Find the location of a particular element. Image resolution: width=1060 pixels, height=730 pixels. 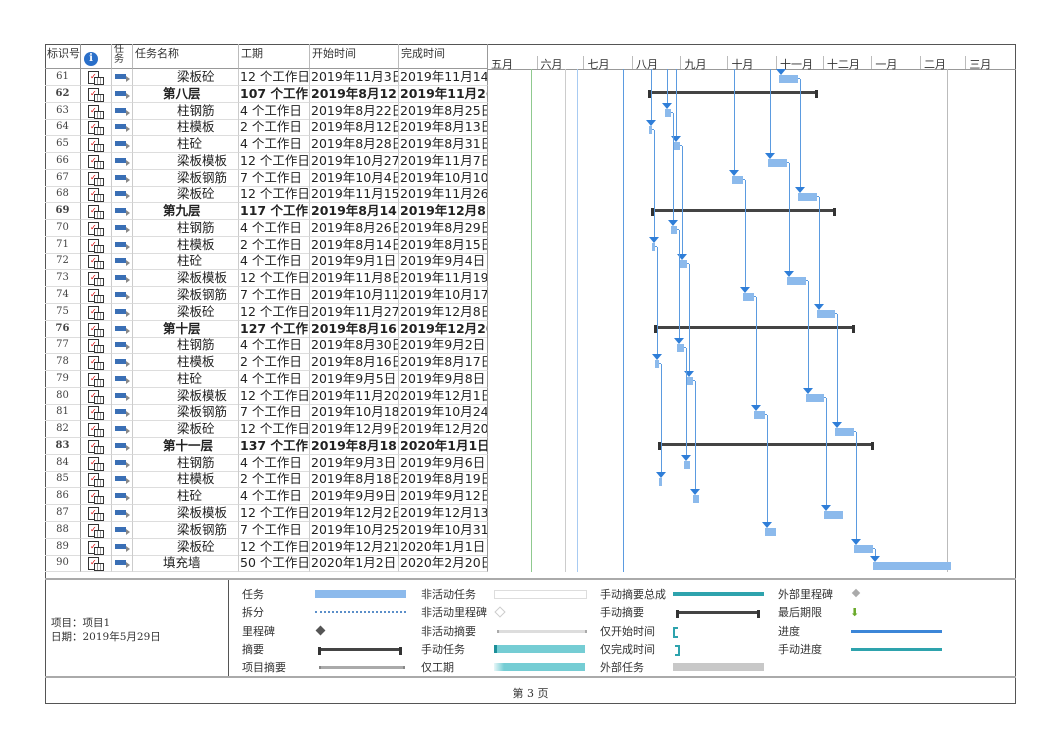

task-start: 2019年8月28日 is located at coordinates (354, 145).